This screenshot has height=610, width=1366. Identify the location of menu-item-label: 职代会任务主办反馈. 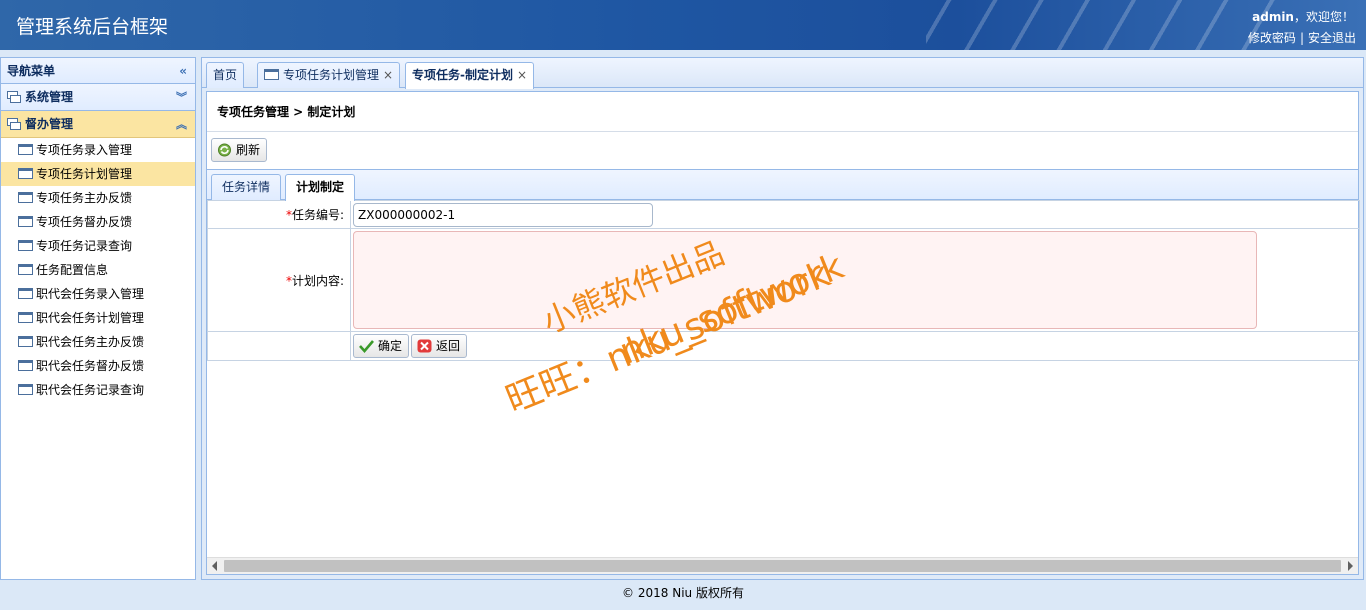
(90, 342).